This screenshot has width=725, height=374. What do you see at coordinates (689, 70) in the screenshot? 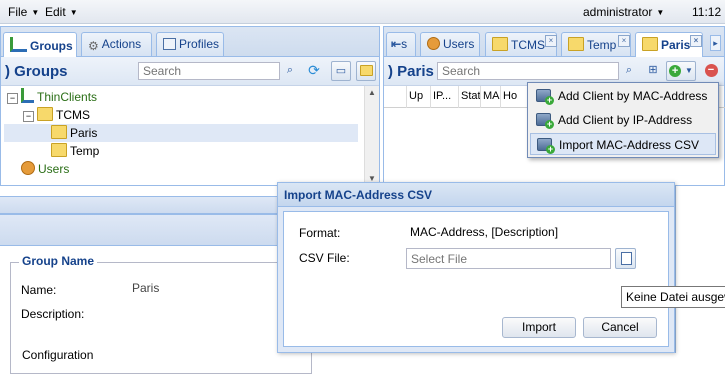
I see `chevron-down-icon: ▼` at bounding box center [689, 70].